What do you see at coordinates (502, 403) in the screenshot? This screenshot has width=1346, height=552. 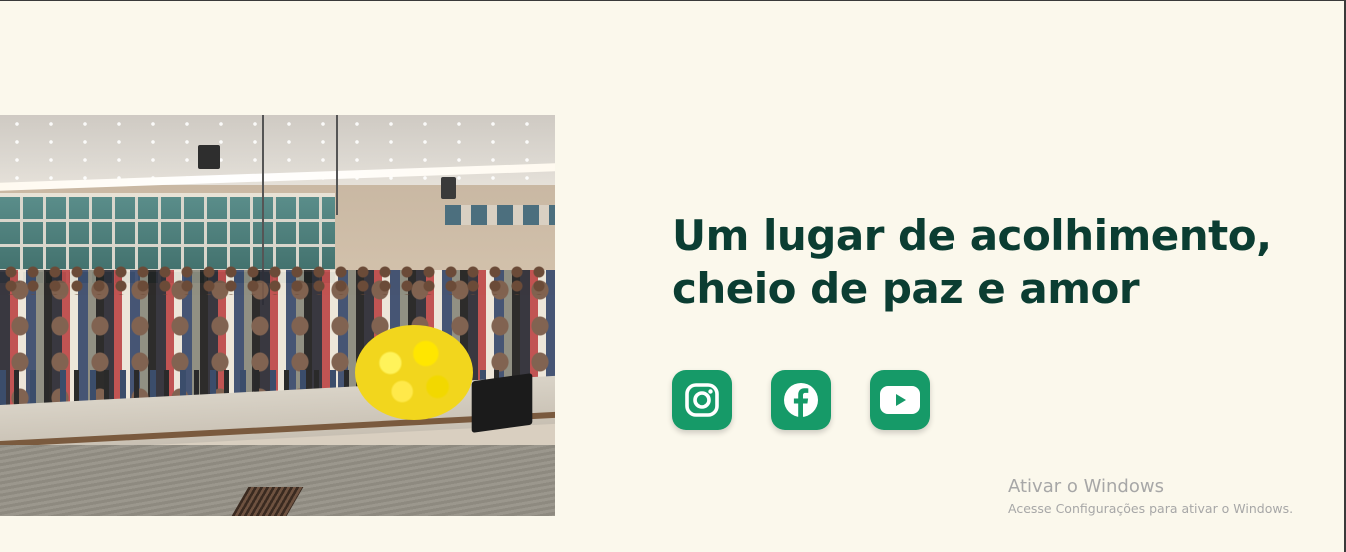 I see `photo-stage-monitor` at bounding box center [502, 403].